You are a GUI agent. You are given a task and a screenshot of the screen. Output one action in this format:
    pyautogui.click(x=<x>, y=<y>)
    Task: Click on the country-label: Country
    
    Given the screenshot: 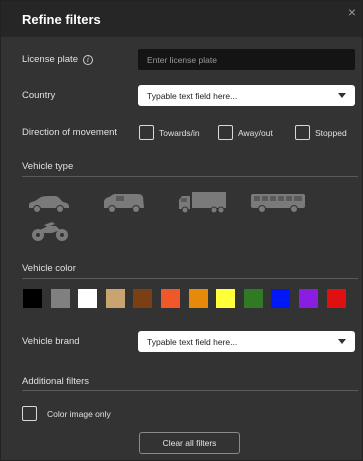 What is the action you would take?
    pyautogui.click(x=39, y=95)
    